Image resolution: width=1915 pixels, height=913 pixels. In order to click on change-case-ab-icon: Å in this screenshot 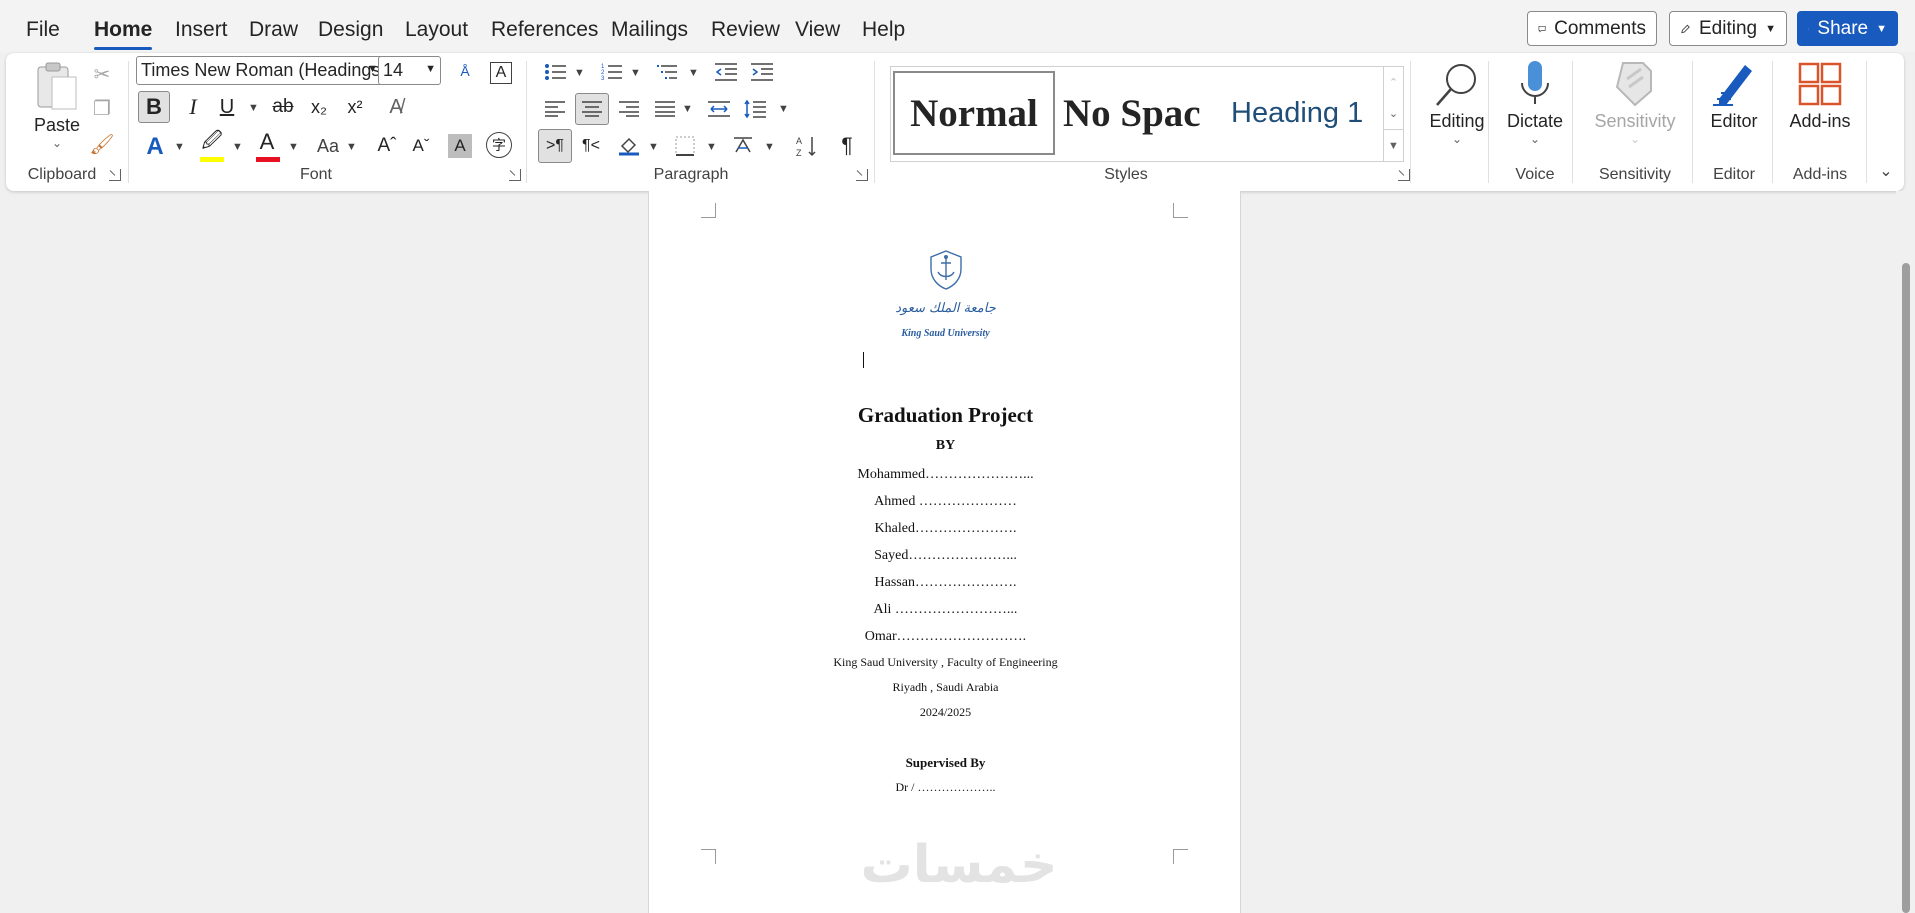, I will do `click(465, 71)`.